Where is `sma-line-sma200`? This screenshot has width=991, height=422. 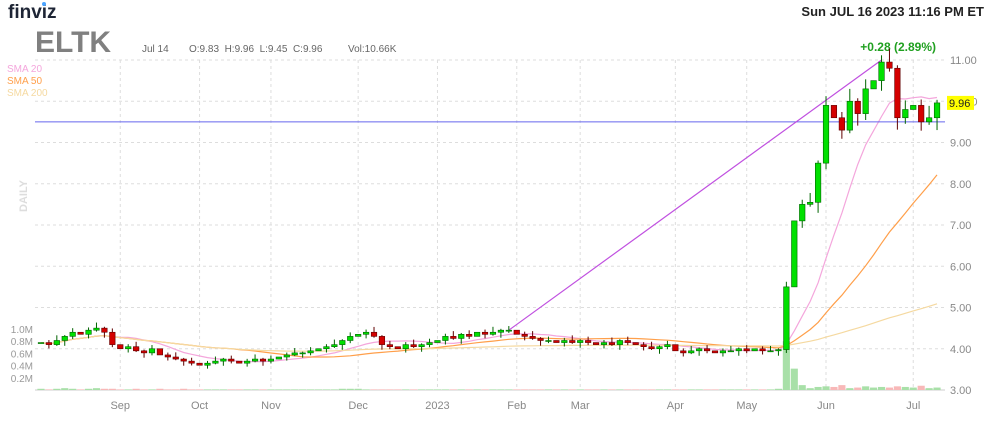 sma-line-sma200 is located at coordinates (489, 327).